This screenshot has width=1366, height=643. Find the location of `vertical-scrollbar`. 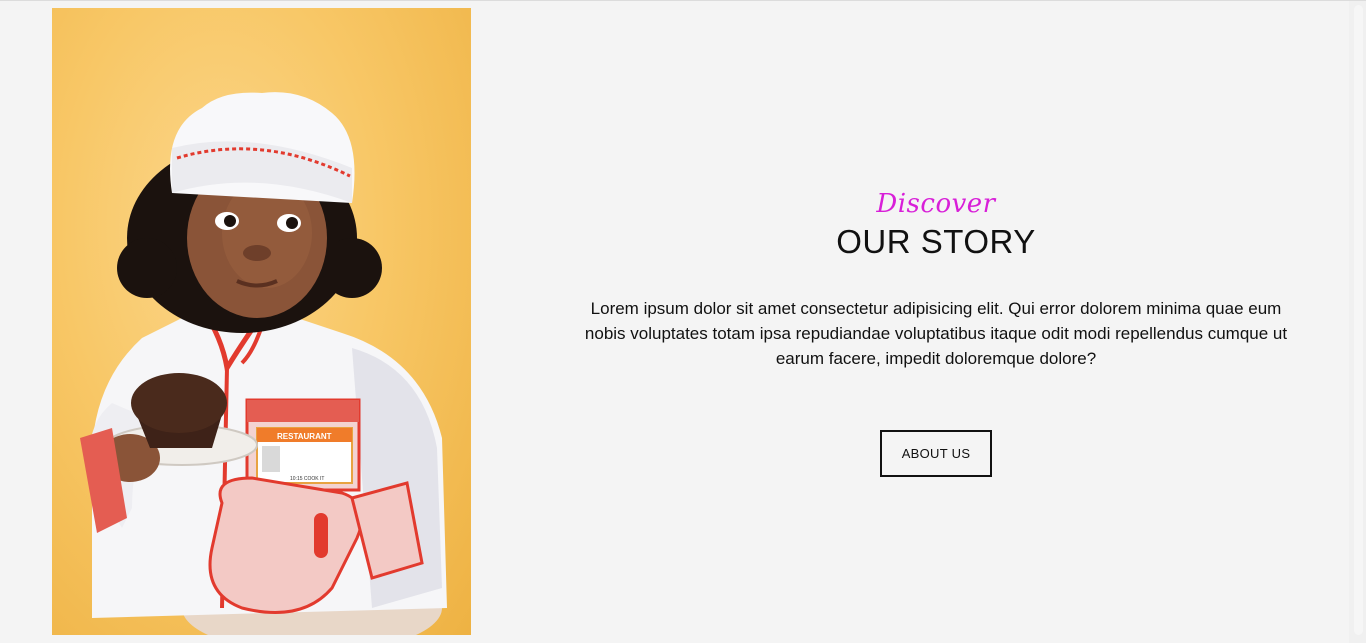

vertical-scrollbar is located at coordinates (1357, 322).